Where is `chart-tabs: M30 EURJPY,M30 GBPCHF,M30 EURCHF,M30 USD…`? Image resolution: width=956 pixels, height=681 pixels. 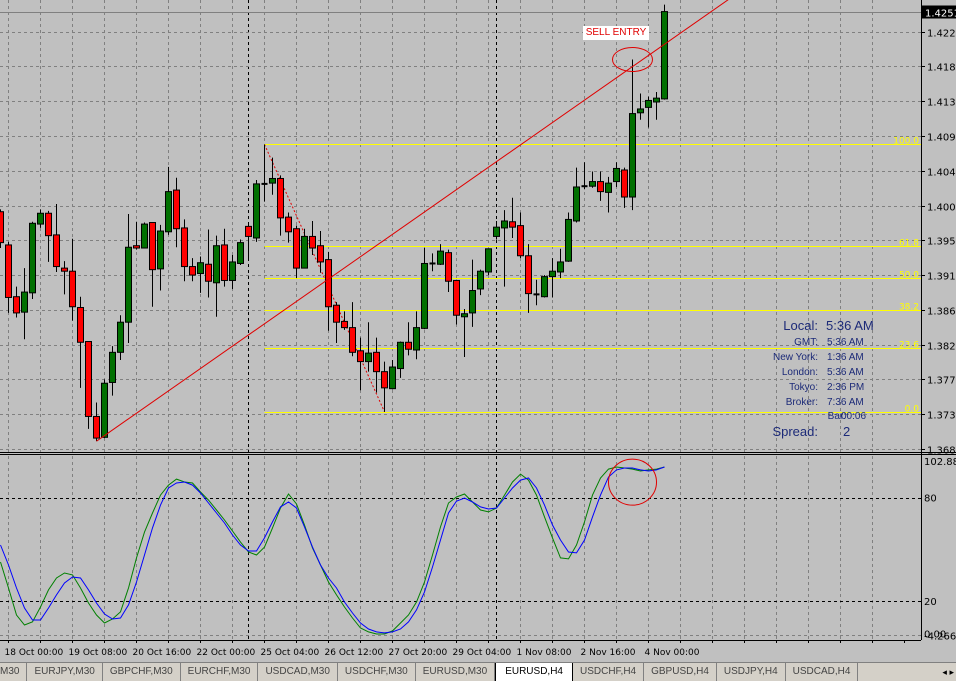
chart-tabs: M30 EURJPY,M30 GBPCHF,M30 EURCHF,M30 USD… is located at coordinates (478, 671).